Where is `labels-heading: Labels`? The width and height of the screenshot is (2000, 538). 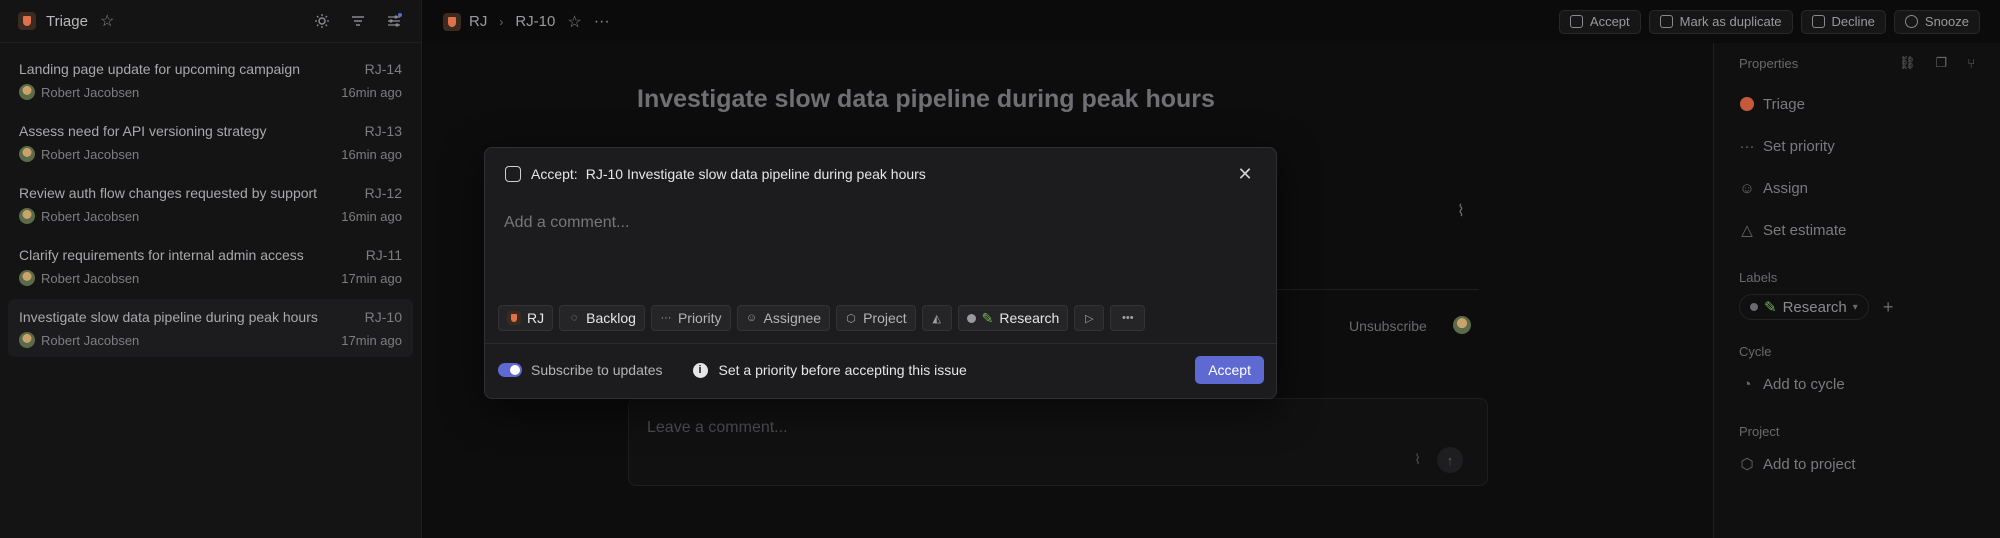
labels-heading: Labels is located at coordinates (1758, 277).